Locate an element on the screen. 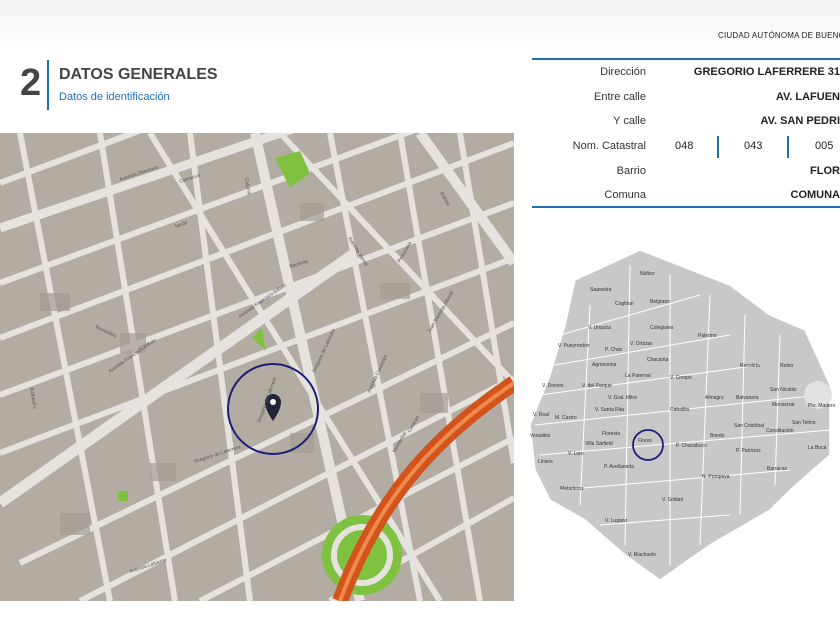 The image size is (840, 630). barrio-label: V. Devoto is located at coordinates (553, 386).